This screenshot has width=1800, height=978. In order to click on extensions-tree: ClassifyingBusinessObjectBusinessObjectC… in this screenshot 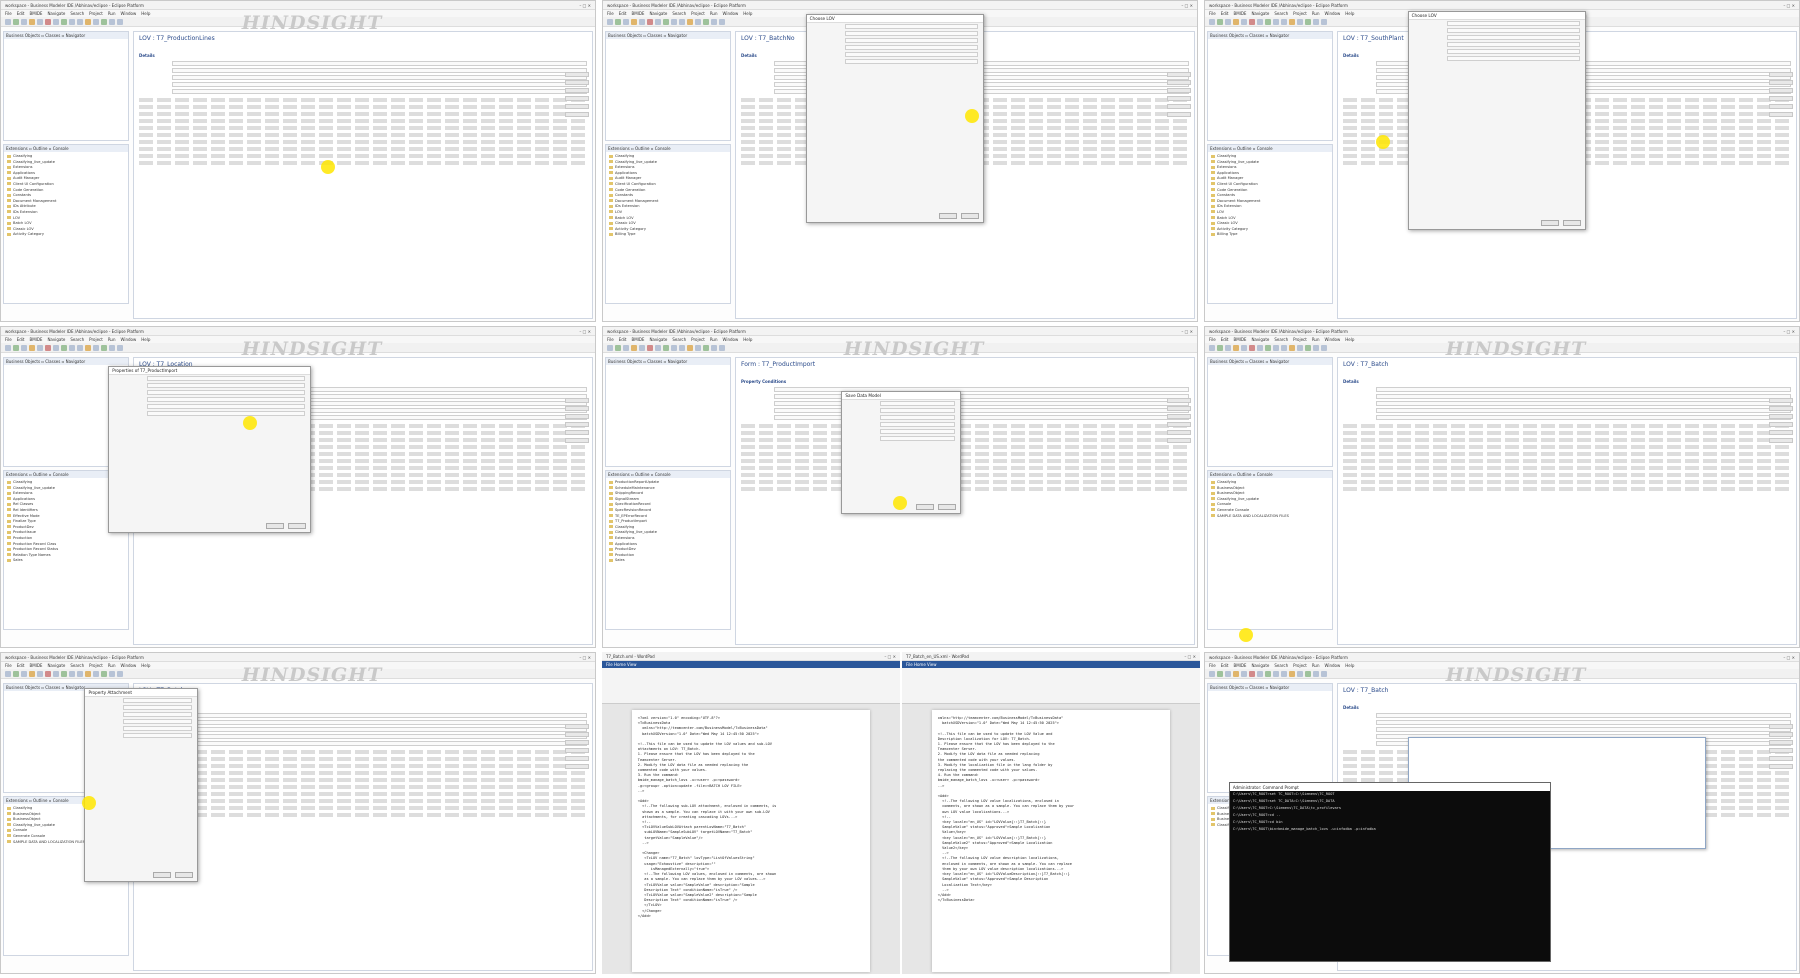, I will do `click(1270, 499)`.